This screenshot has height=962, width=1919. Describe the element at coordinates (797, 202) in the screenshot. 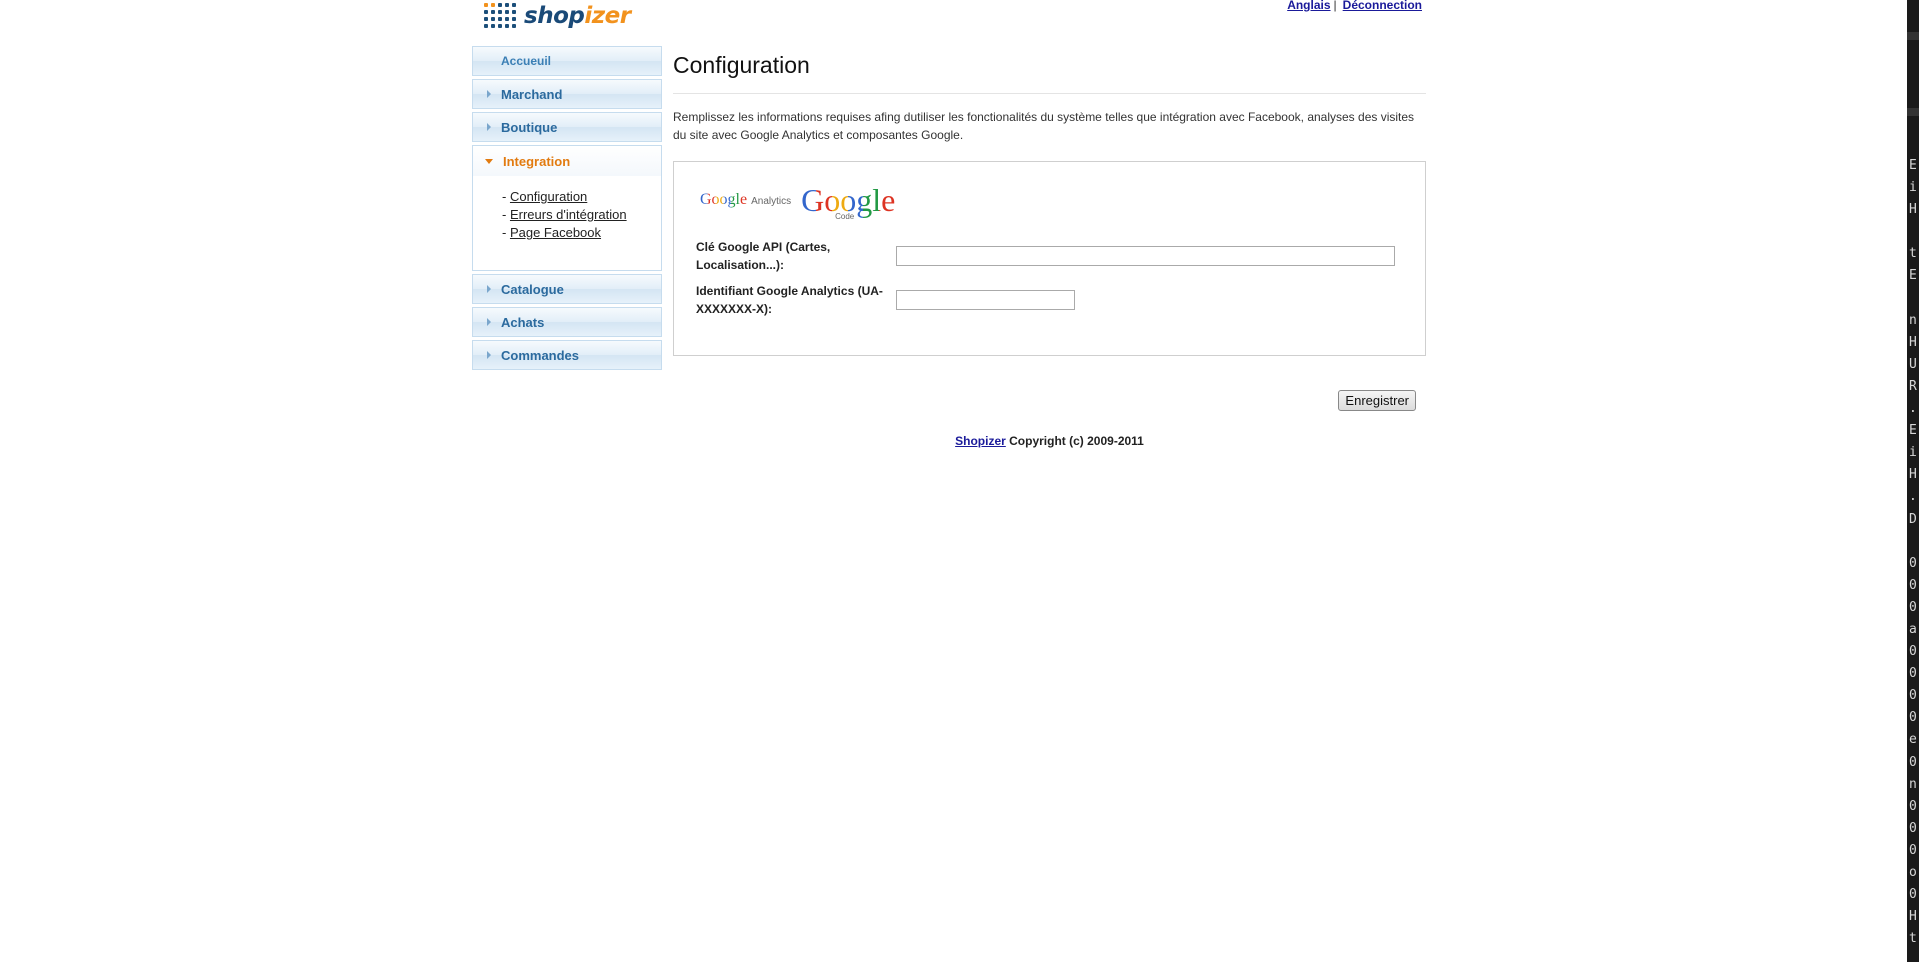

I see `google-logos: Google Analytics Google Code` at that location.